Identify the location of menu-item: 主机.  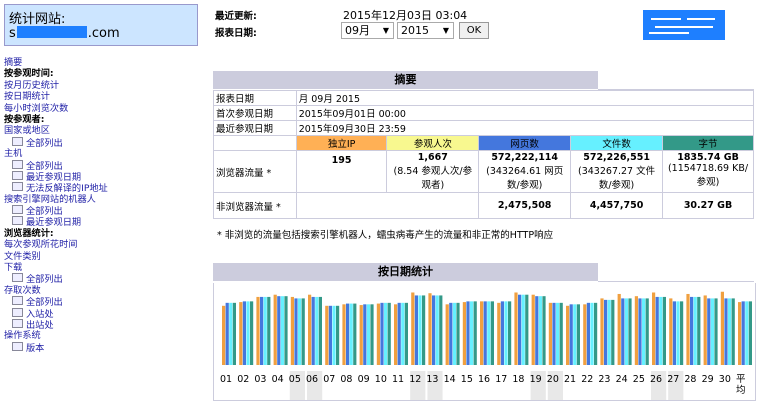
(104, 153).